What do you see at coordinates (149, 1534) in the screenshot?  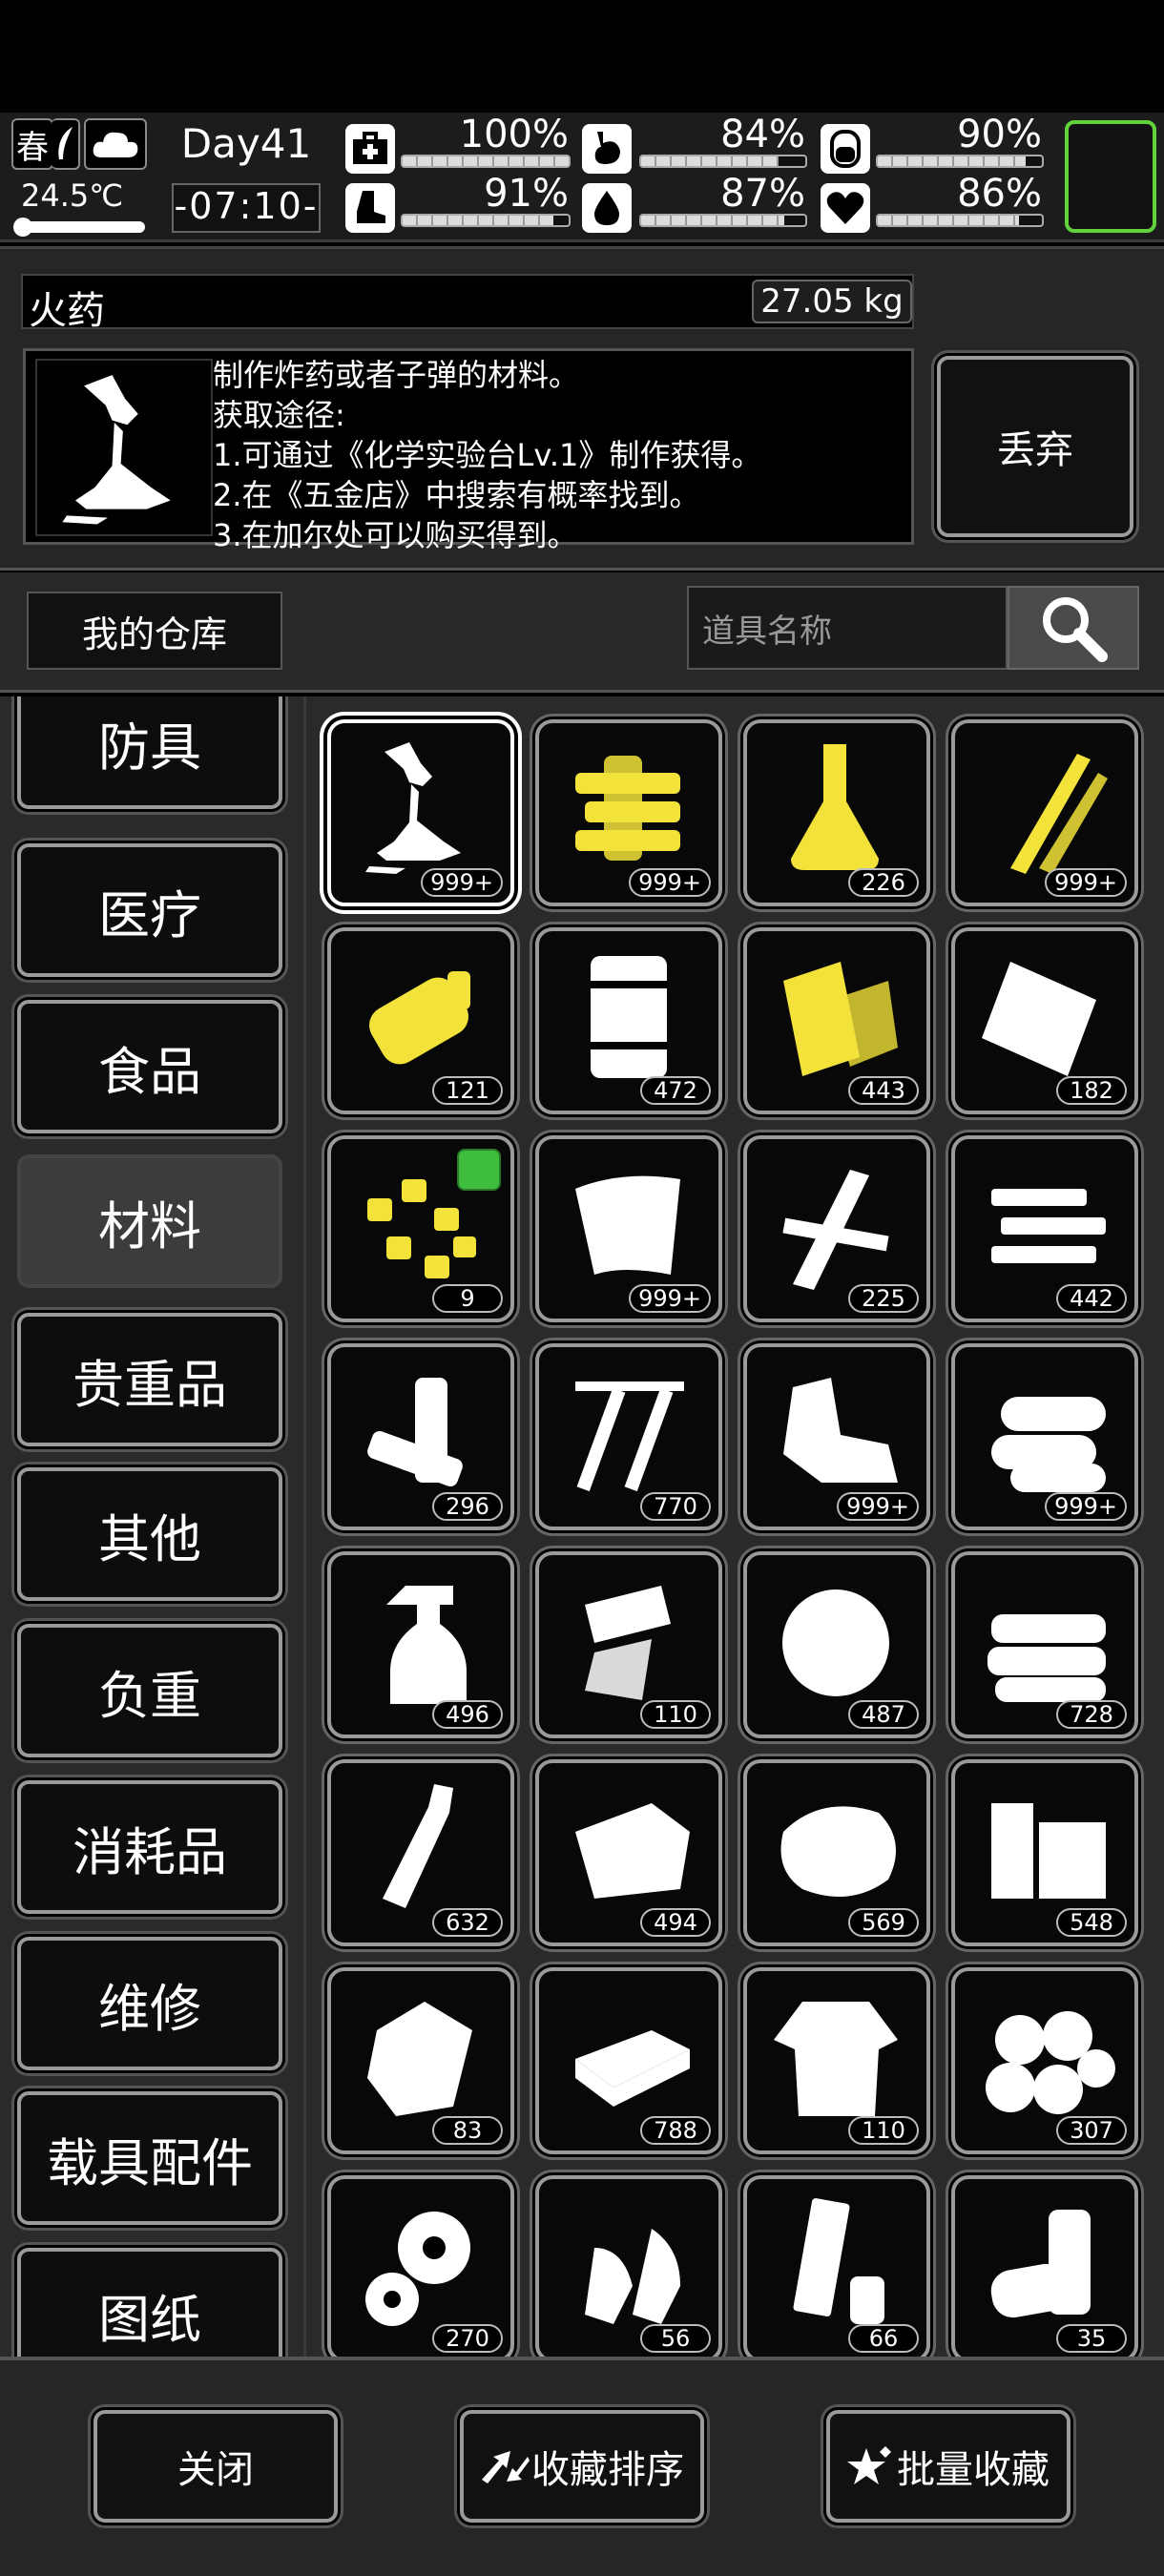 I see `category-other: 其他` at bounding box center [149, 1534].